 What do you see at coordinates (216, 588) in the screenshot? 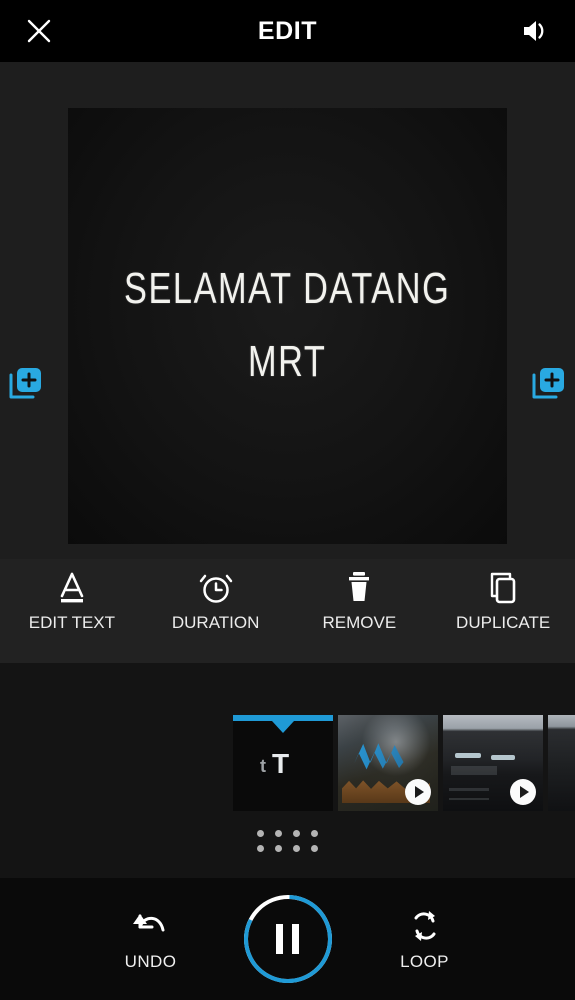
I see `alarm-clock-icon` at bounding box center [216, 588].